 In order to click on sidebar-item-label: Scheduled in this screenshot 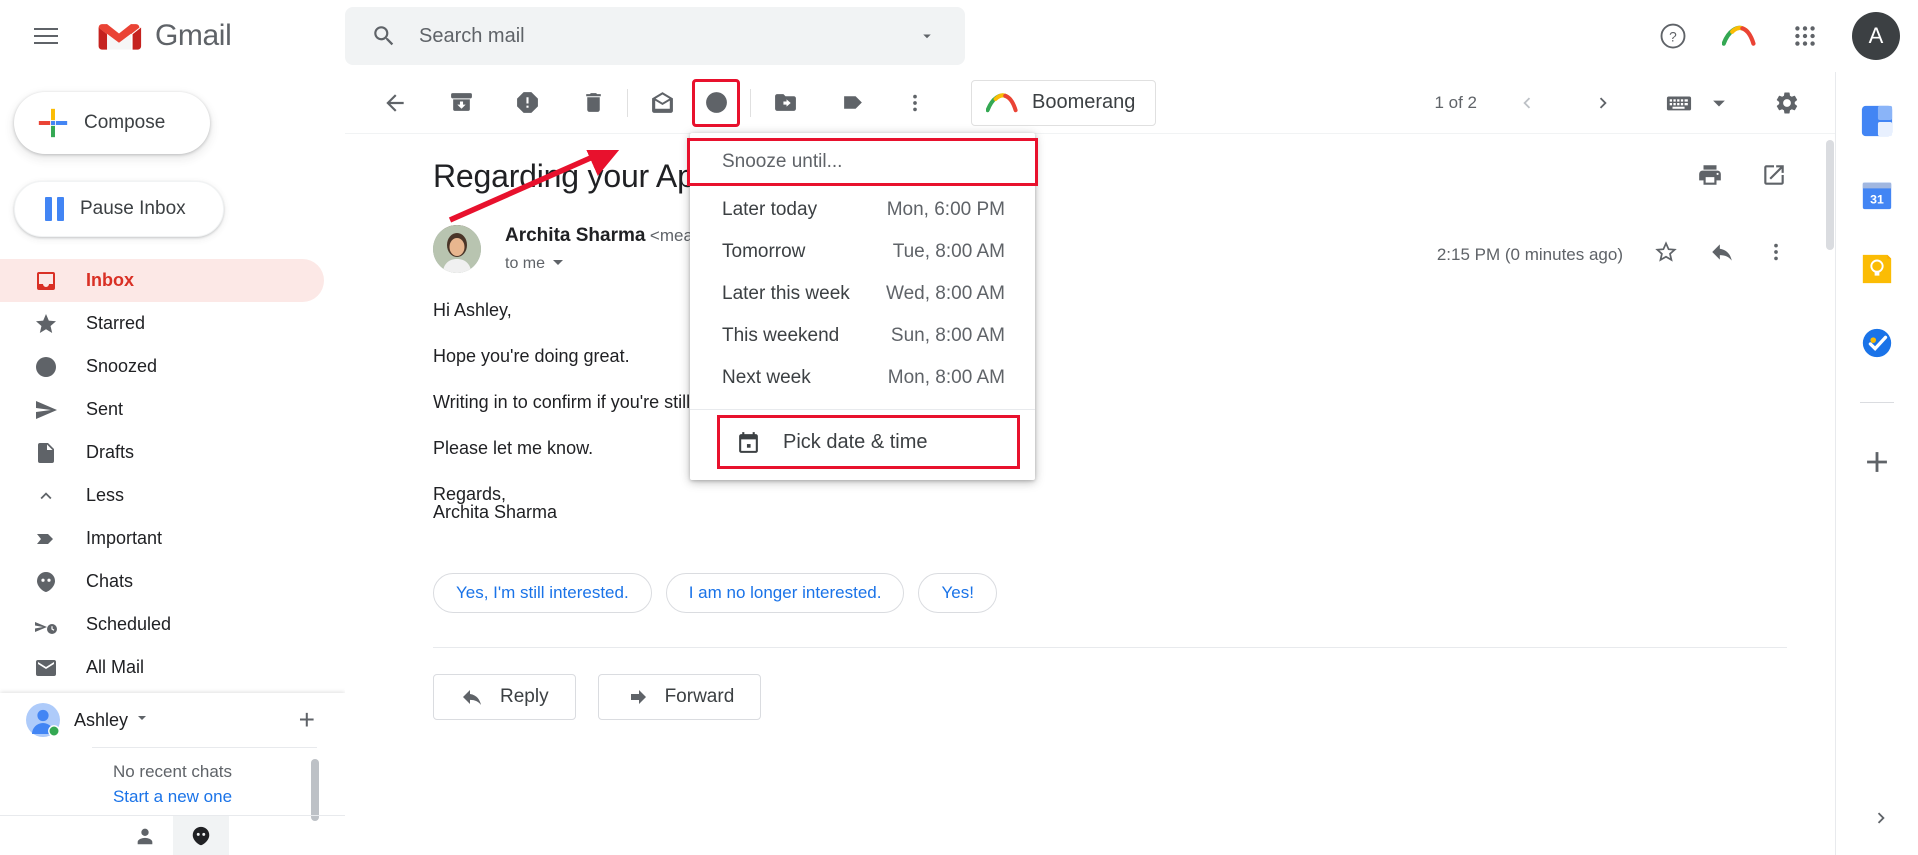, I will do `click(129, 624)`.